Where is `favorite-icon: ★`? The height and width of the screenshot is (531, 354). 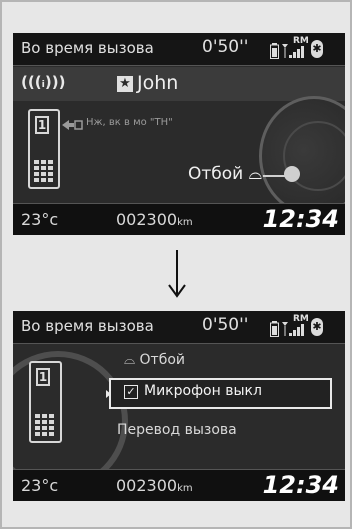 favorite-icon: ★ is located at coordinates (125, 84).